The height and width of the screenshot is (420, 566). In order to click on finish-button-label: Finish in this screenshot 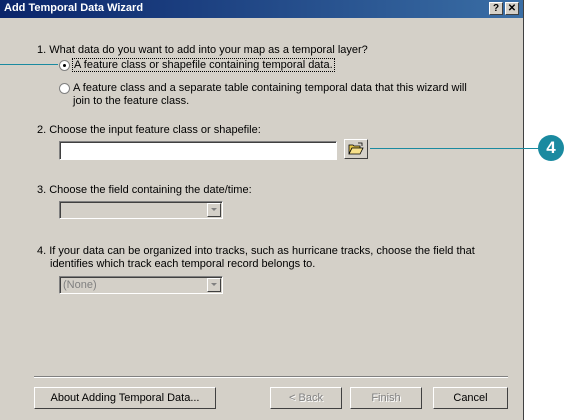, I will do `click(386, 398)`.